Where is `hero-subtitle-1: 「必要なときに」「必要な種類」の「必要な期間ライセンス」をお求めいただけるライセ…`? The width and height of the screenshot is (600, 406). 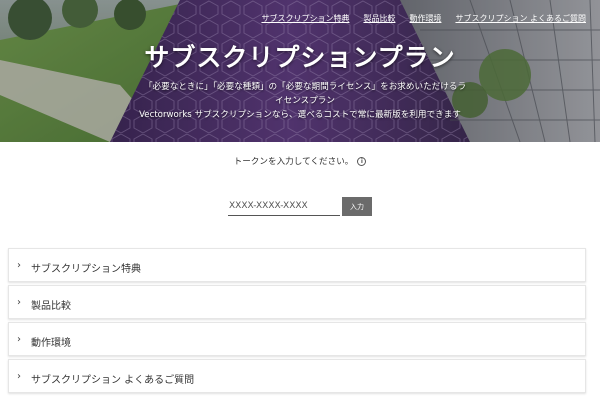
hero-subtitle-1: 「必要なときに」「必要な種類」の「必要な期間ライセンス」をお求めいただけるライセ… is located at coordinates (305, 94).